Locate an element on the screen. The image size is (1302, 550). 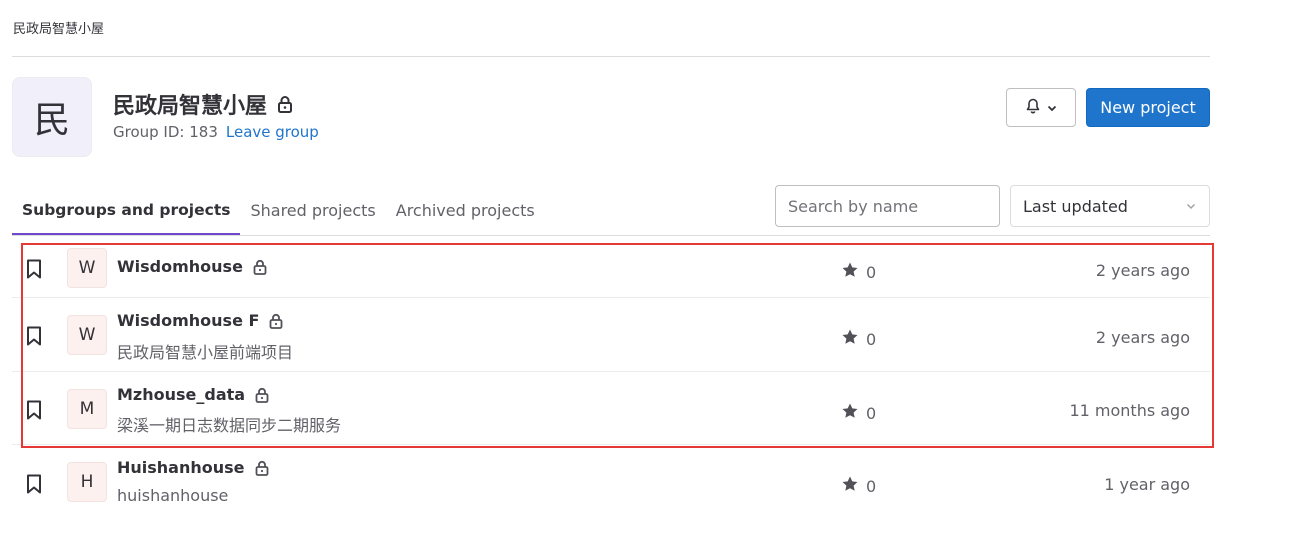
project-name-label: Mzhouse_data is located at coordinates (181, 394).